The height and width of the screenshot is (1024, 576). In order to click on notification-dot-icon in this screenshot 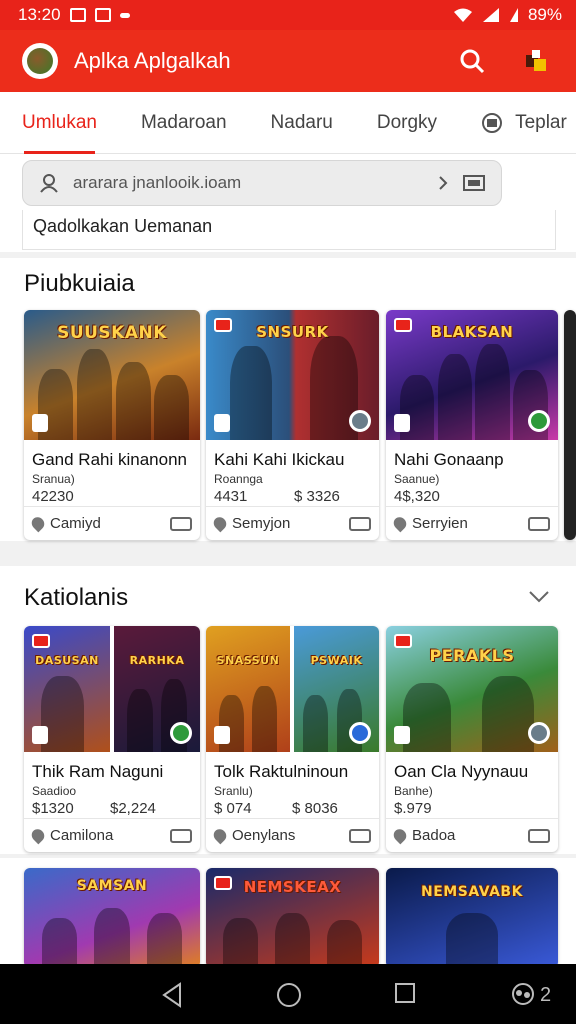, I will do `click(124, 15)`.